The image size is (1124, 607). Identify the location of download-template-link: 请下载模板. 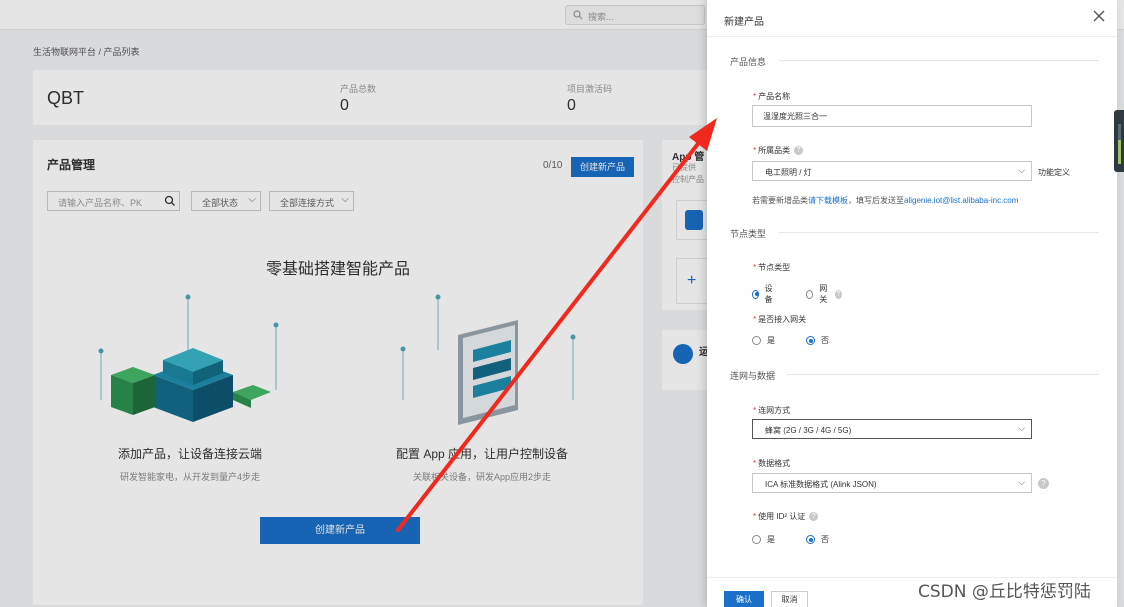
(828, 200).